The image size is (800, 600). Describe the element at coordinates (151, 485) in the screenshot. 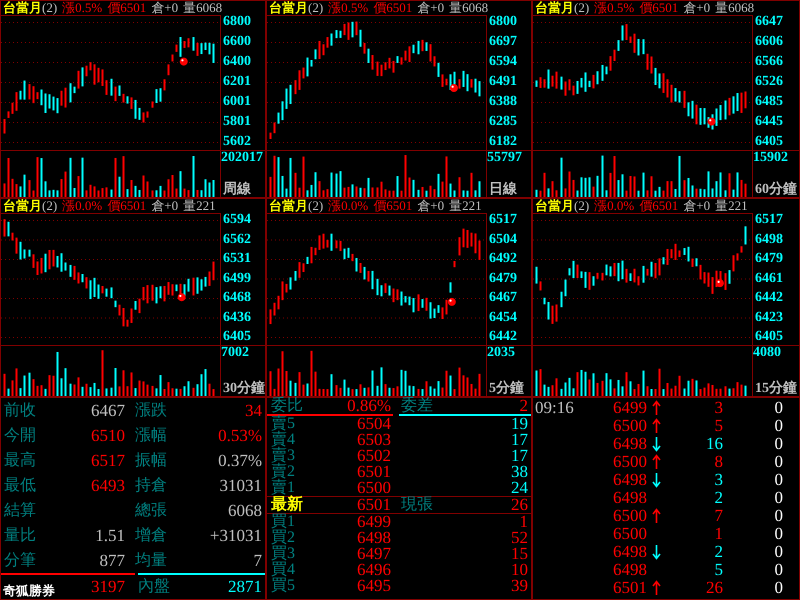

I see `stat-label: 持倉` at that location.